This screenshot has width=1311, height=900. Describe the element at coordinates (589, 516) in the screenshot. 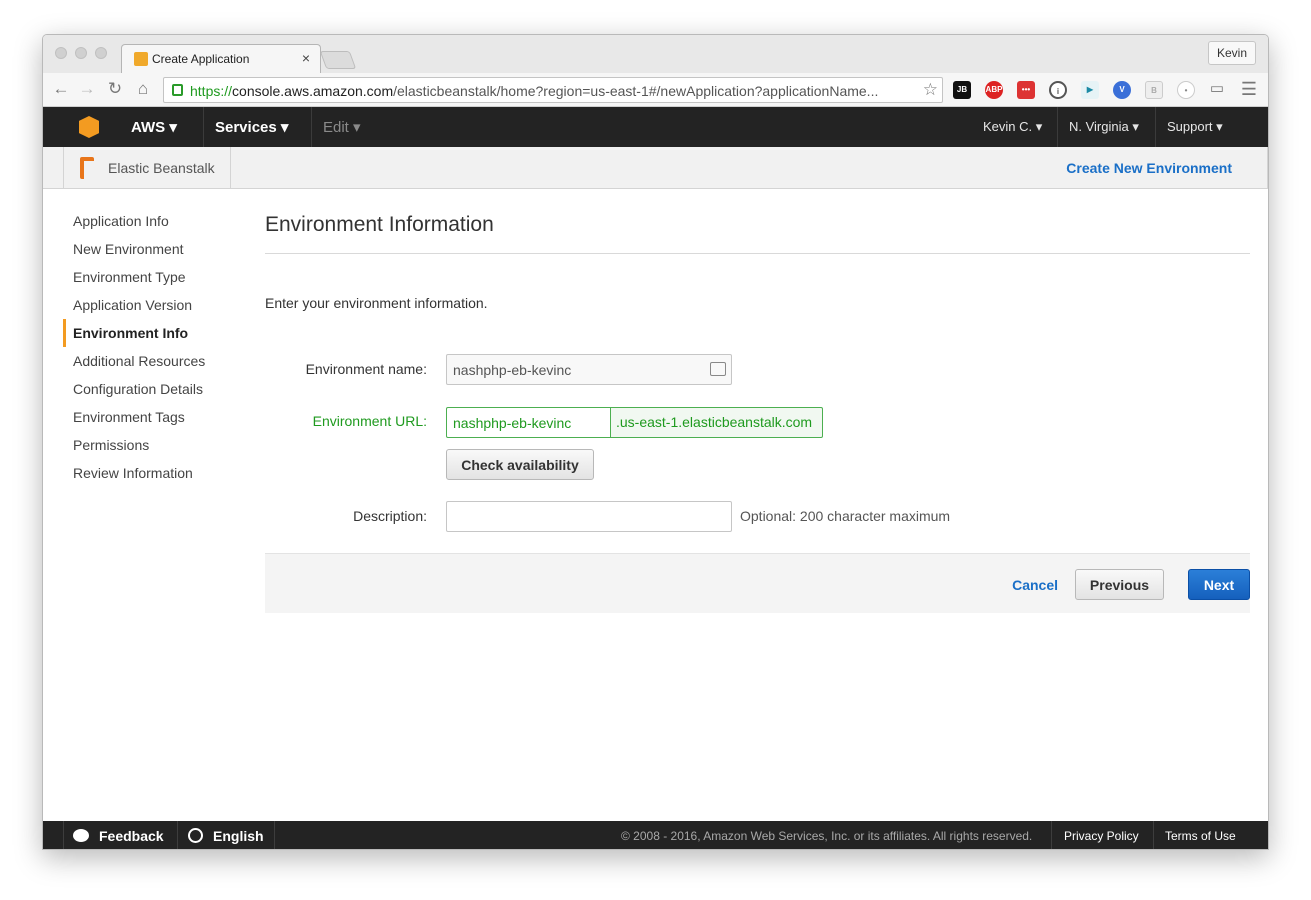

I see `description-input` at that location.